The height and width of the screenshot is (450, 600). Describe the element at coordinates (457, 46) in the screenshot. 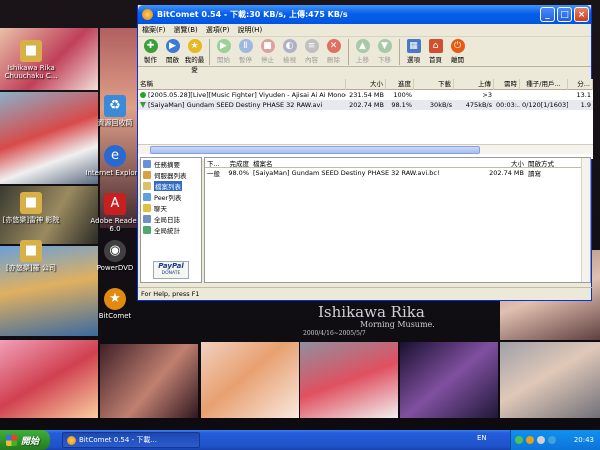

I see `exit-icon: ⏻` at that location.